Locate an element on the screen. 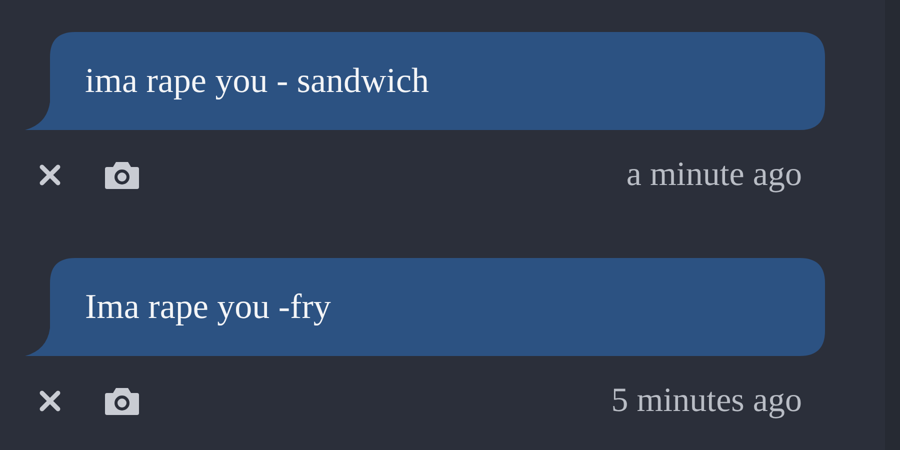  message-text: Ima rape you -fry is located at coordinates (208, 307).